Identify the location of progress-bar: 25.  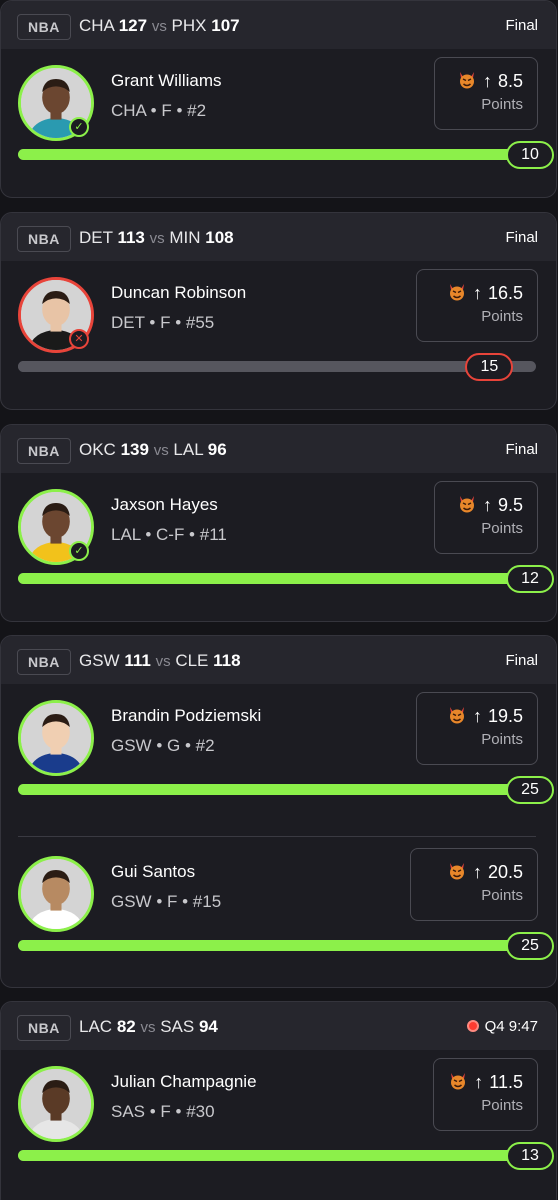
(286, 790).